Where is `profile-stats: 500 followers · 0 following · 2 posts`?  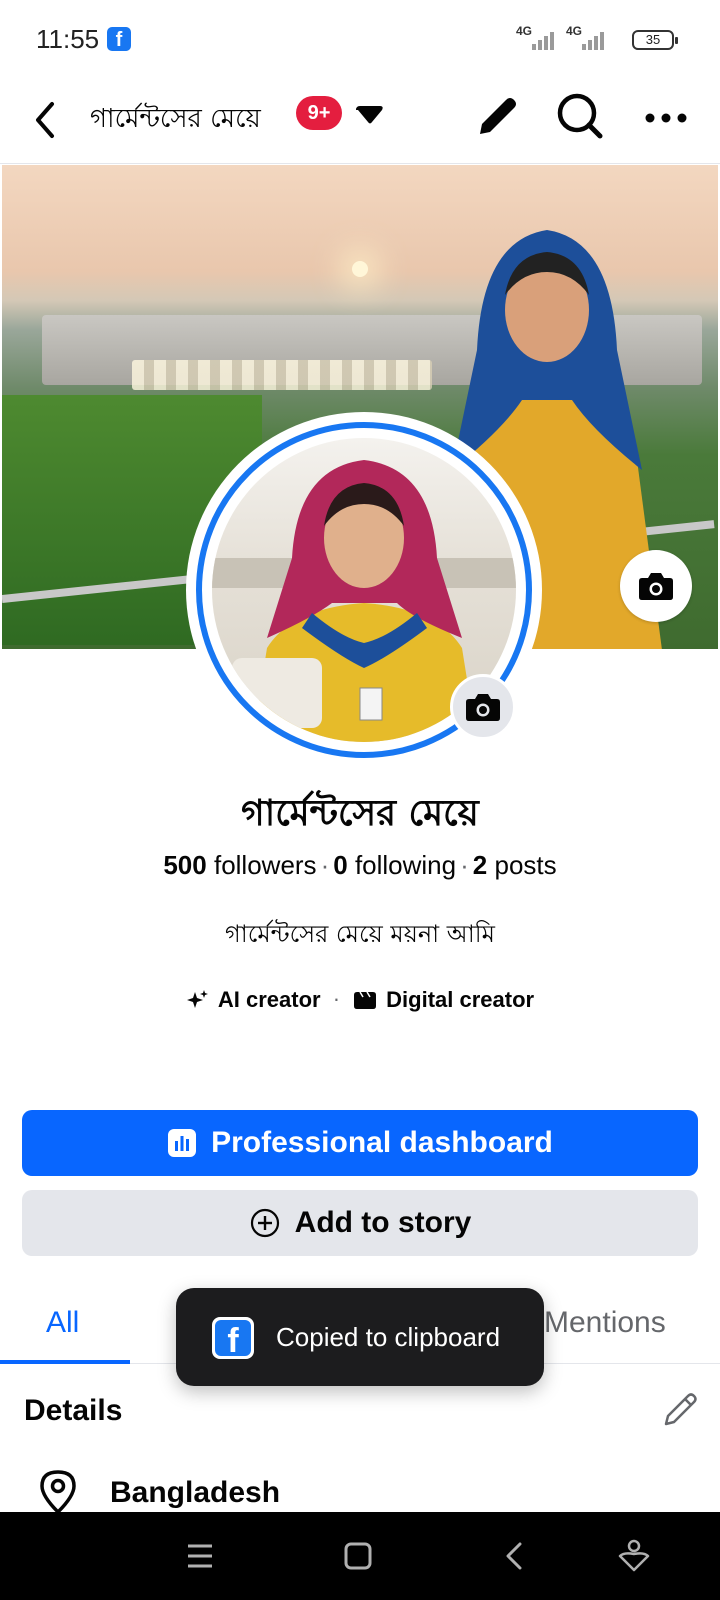
profile-stats: 500 followers · 0 following · 2 posts is located at coordinates (360, 865).